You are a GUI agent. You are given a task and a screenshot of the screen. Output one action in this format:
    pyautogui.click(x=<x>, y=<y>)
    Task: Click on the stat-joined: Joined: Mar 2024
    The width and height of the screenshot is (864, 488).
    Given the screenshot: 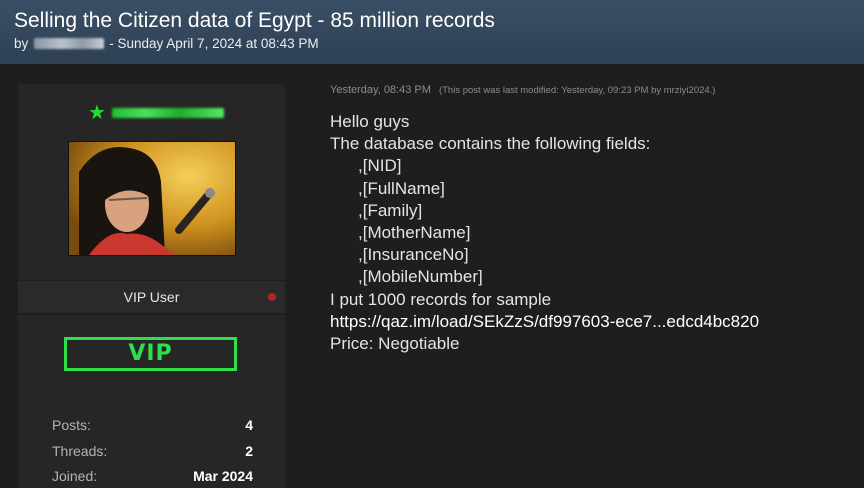 What is the action you would take?
    pyautogui.click(x=152, y=477)
    